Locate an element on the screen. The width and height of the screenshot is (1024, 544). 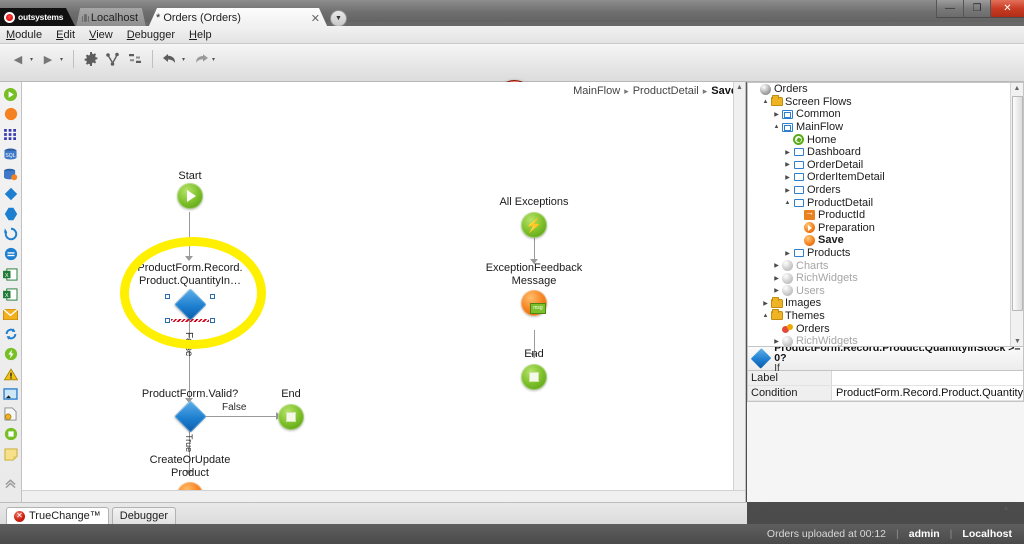
ajax-refresh-tool-icon is located at coordinates (11, 414).